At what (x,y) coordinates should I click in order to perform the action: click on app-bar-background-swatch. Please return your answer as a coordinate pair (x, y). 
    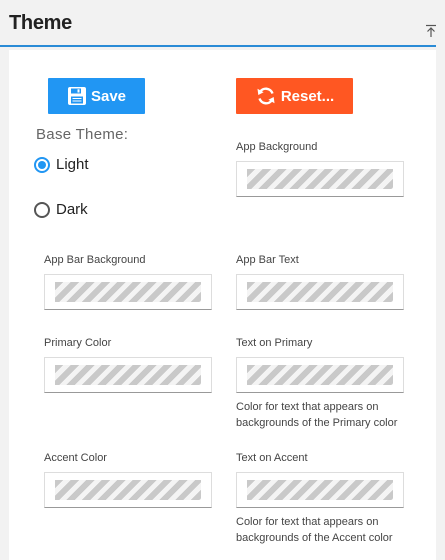
    Looking at the image, I should click on (128, 292).